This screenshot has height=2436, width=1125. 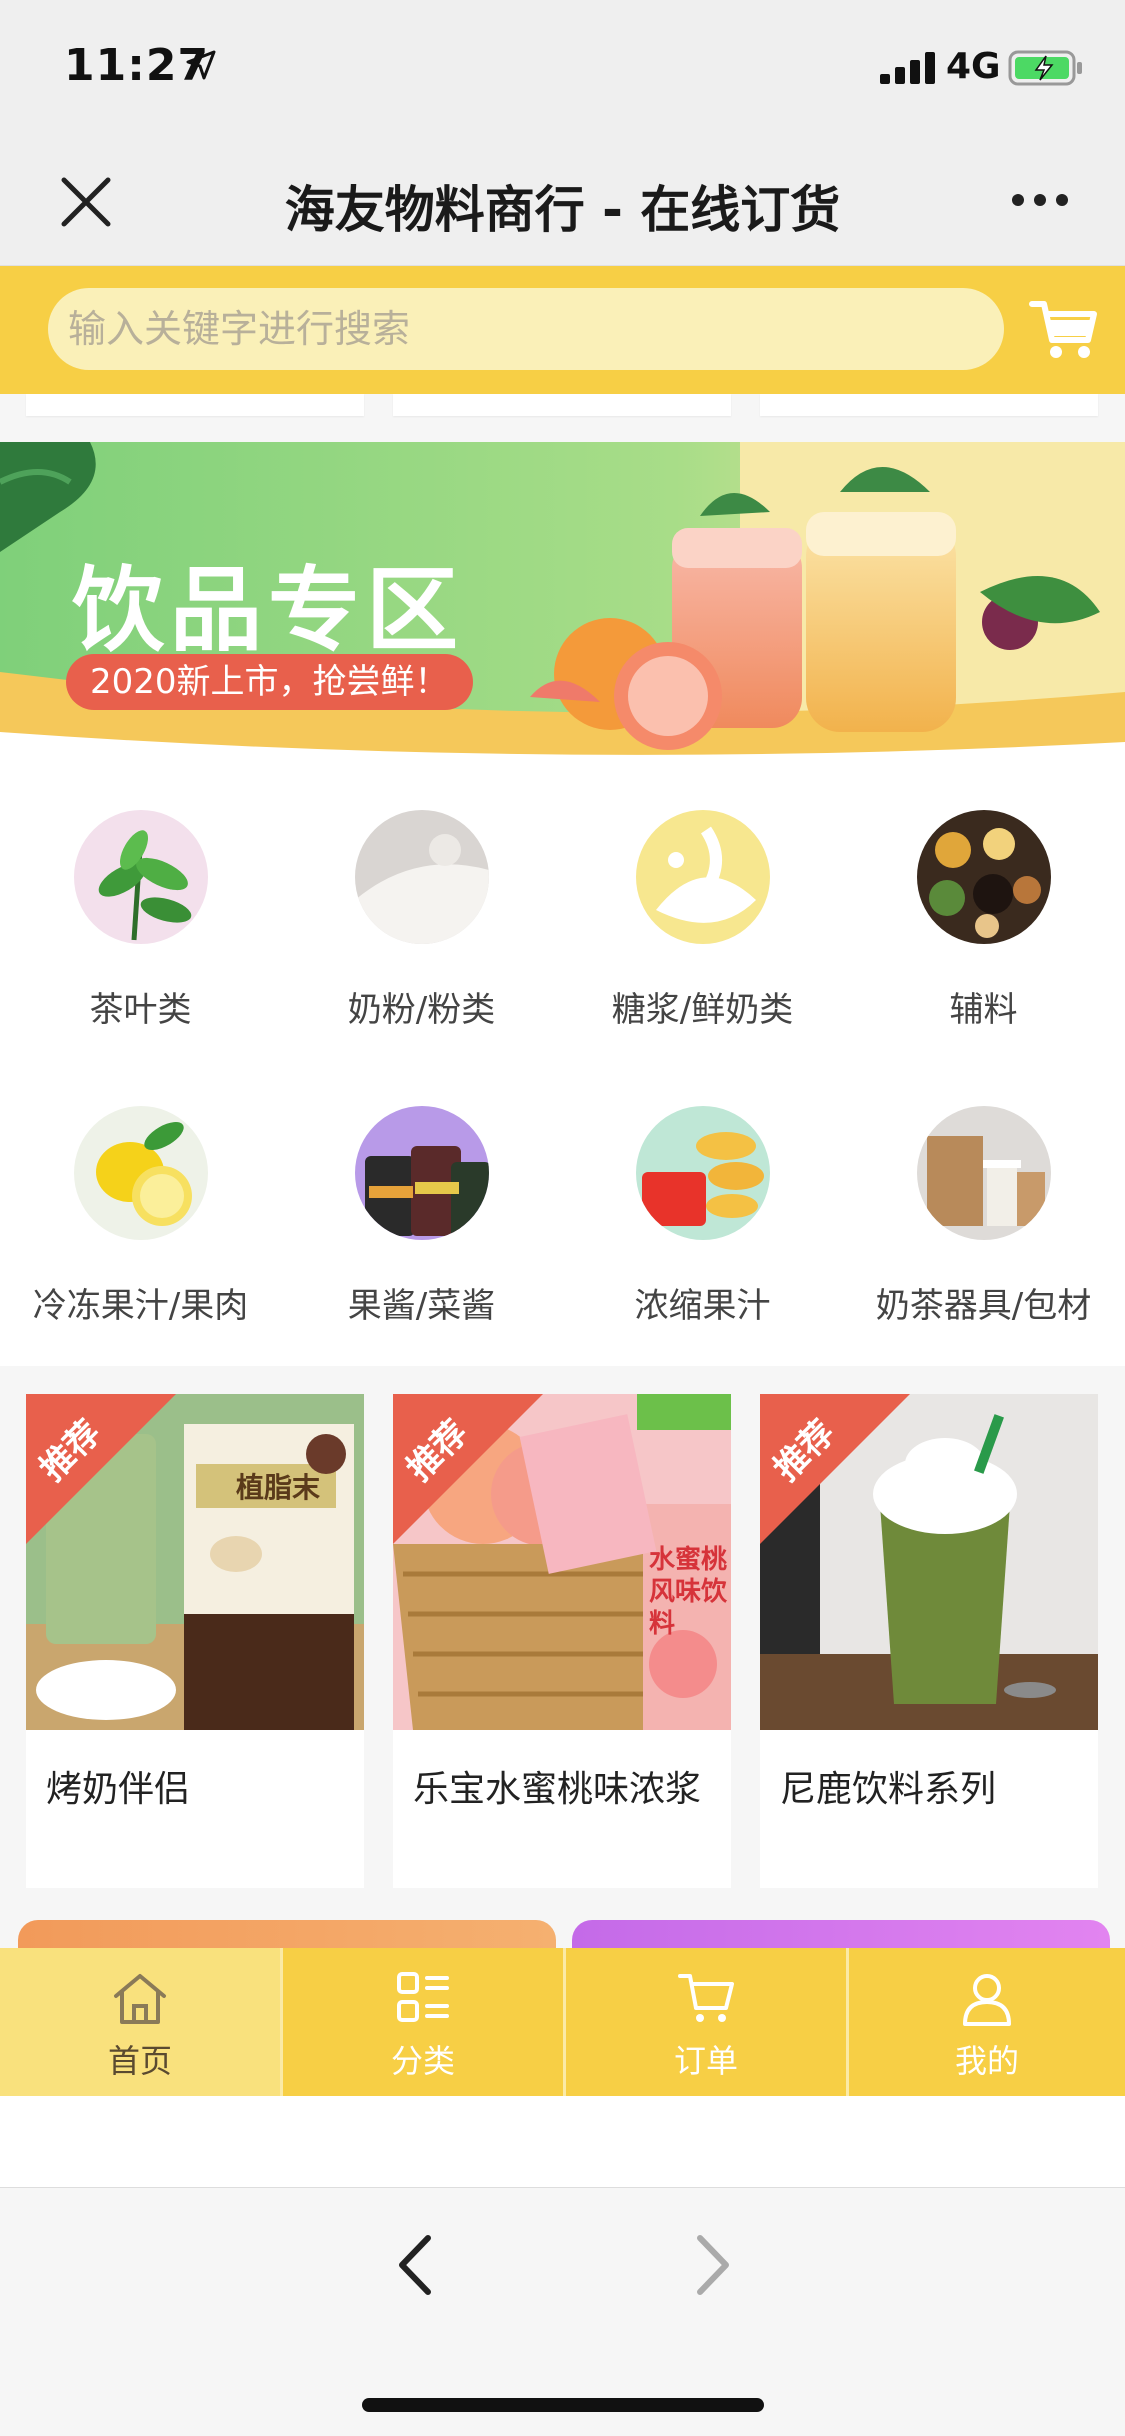 I want to click on product-image: 植脂末 推荐, so click(x=195, y=1562).